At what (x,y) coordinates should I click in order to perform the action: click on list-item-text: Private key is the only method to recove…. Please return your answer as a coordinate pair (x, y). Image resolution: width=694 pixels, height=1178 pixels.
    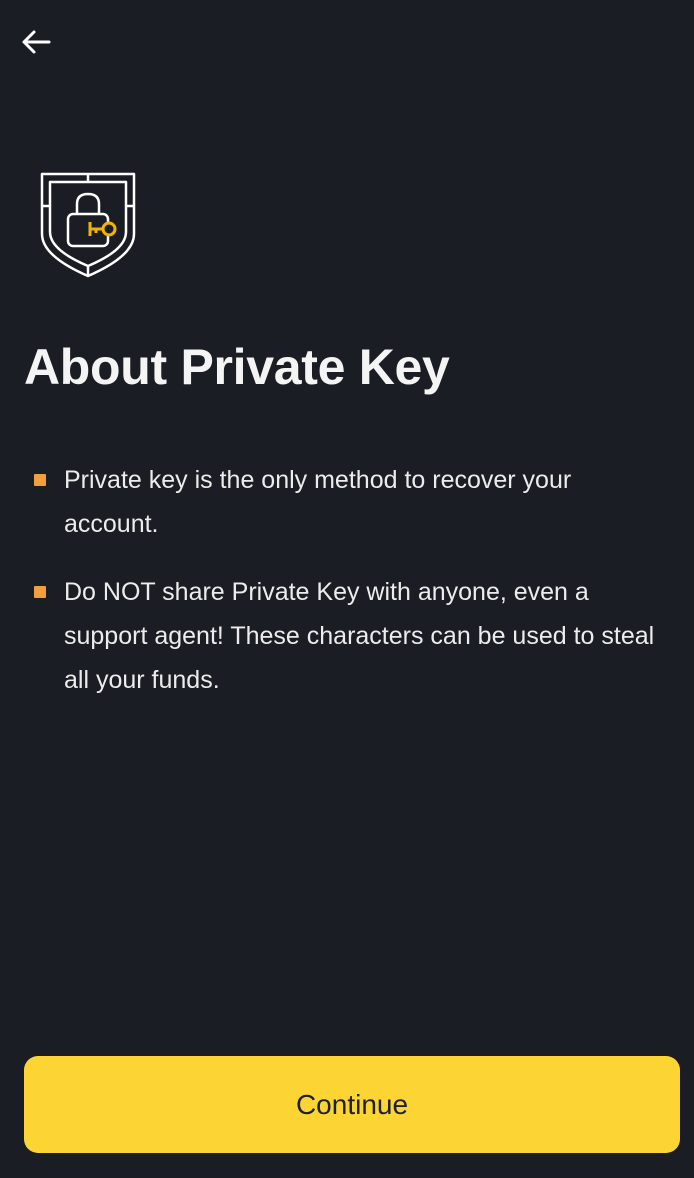
    Looking at the image, I should click on (318, 502).